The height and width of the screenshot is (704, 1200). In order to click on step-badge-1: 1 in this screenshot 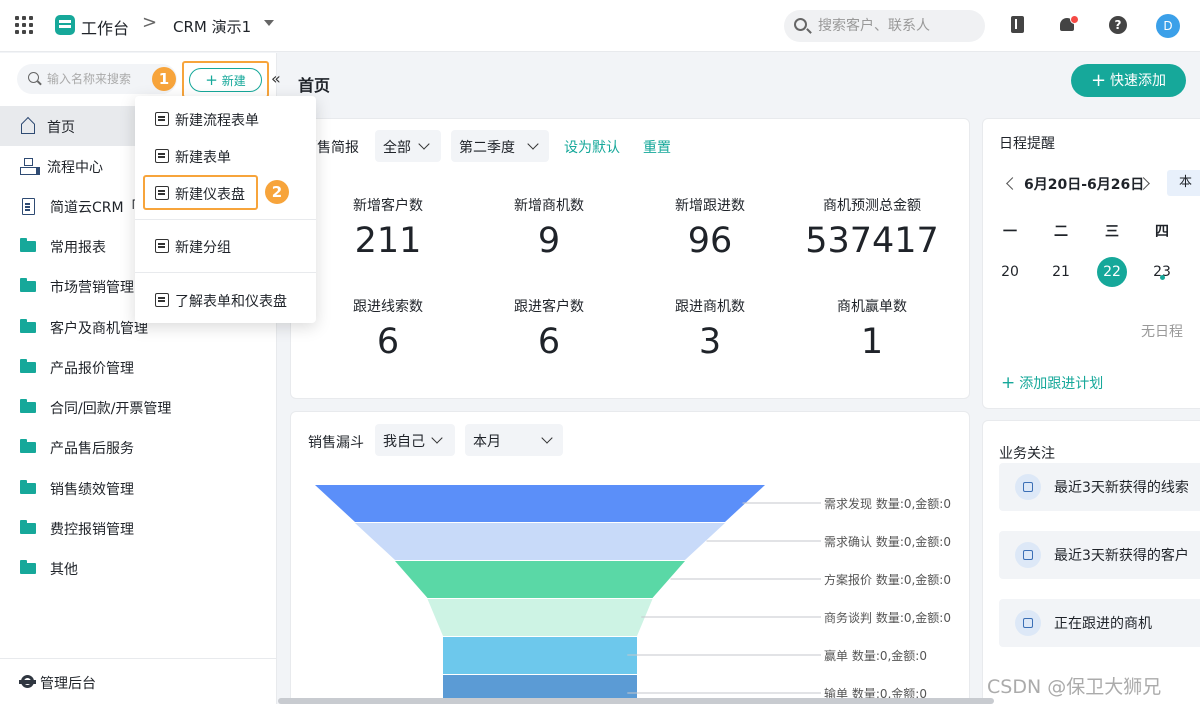, I will do `click(164, 79)`.